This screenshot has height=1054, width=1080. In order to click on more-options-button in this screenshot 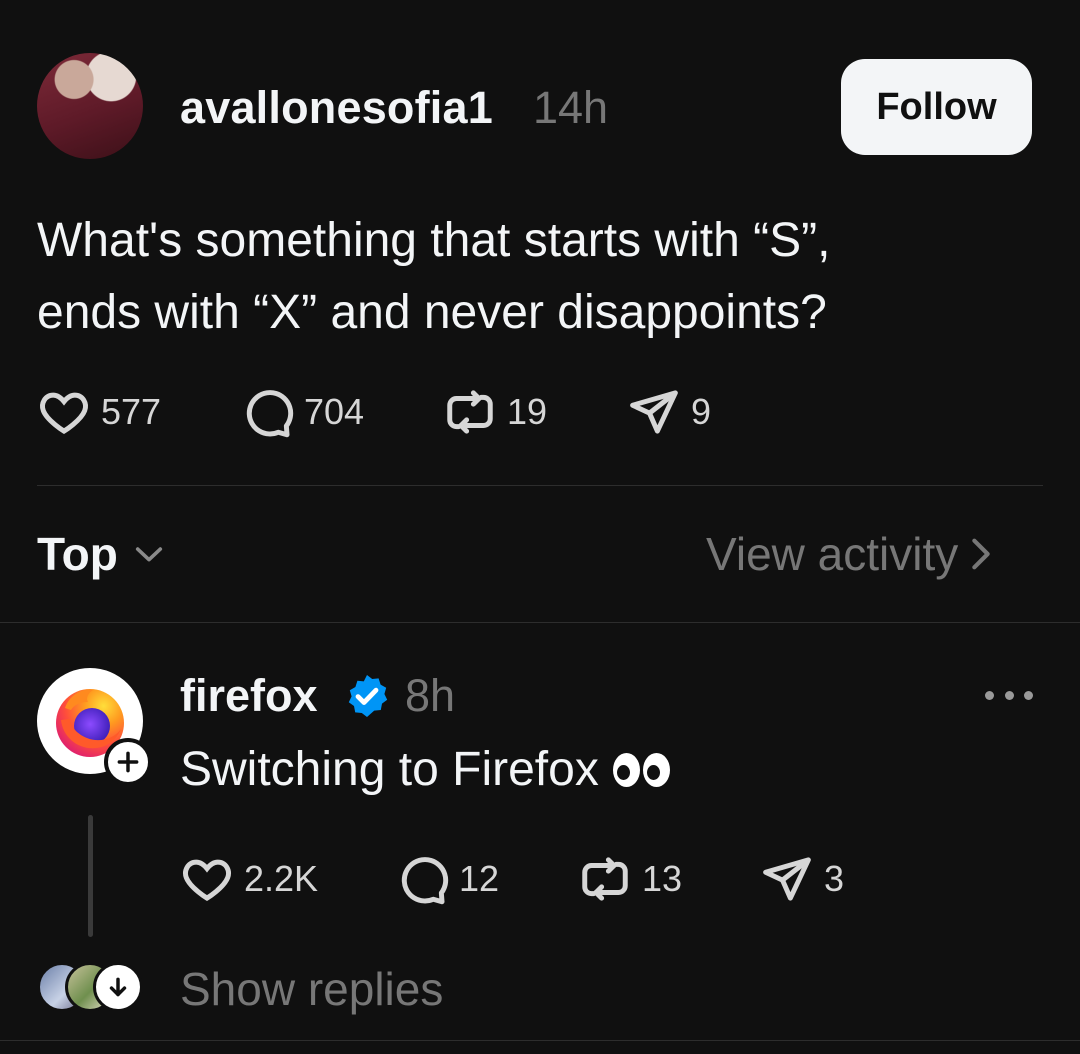, I will do `click(1009, 695)`.